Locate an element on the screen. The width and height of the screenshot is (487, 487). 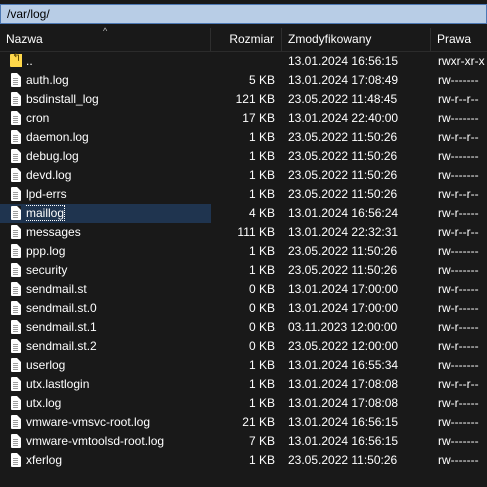
file-name: vmware-vmsvc-root.log is located at coordinates (118, 422).